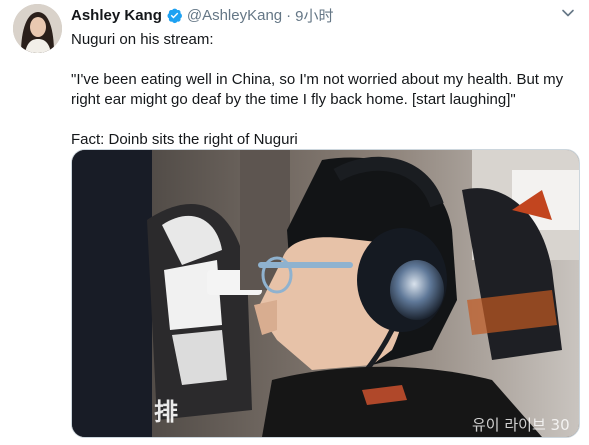  I want to click on user-handle: @AshleyKang, so click(234, 15).